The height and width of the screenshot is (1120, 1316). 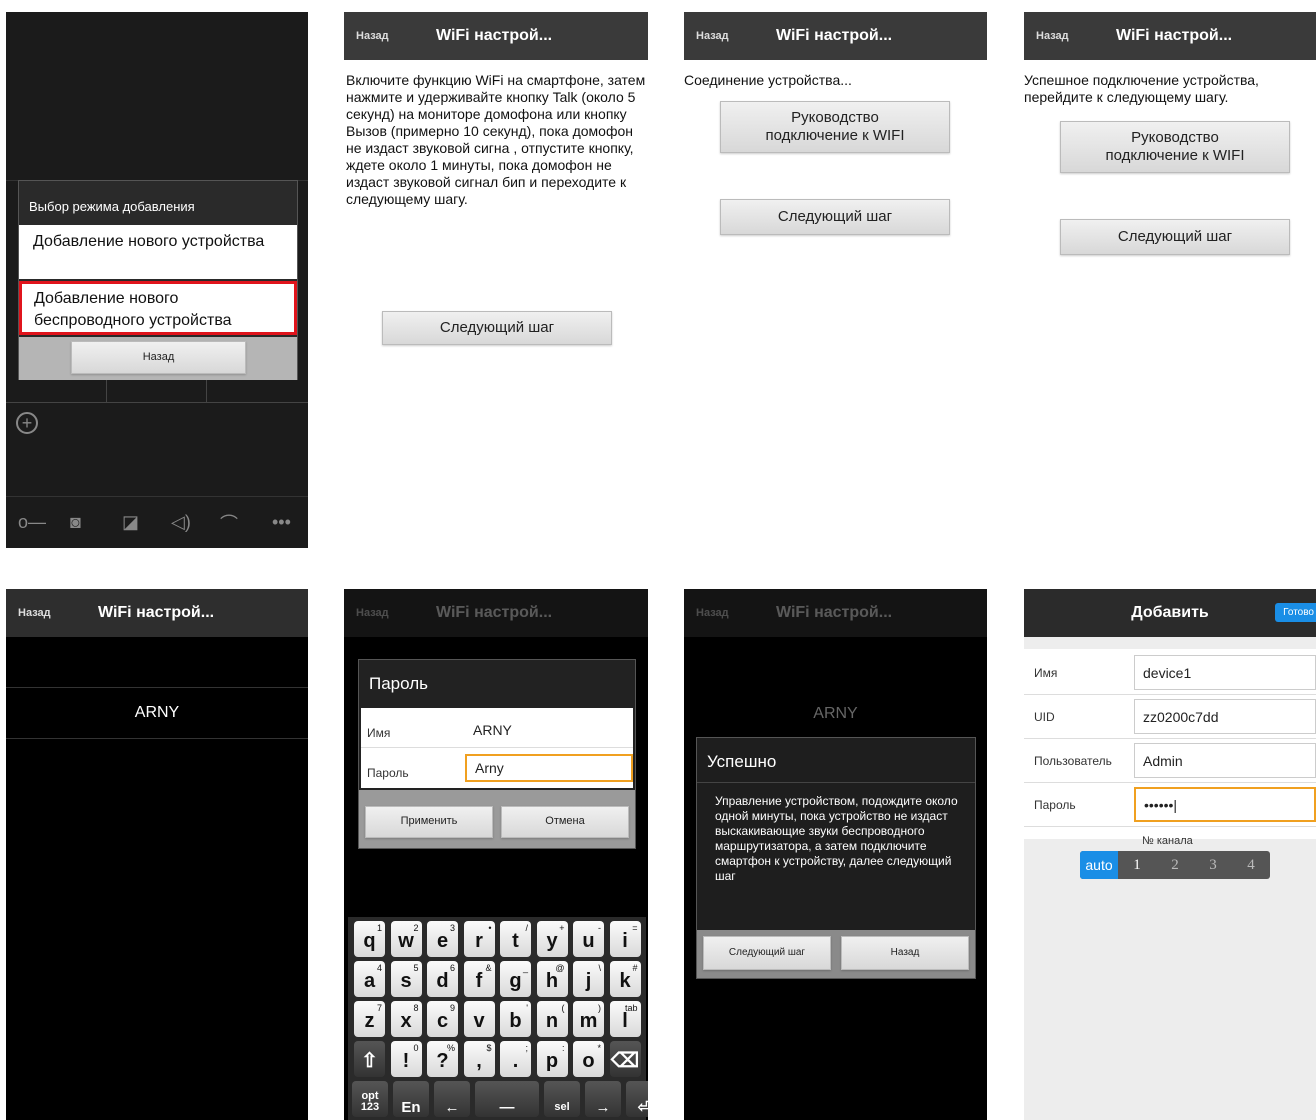 I want to click on key-row1-7: i =, so click(x=625, y=939).